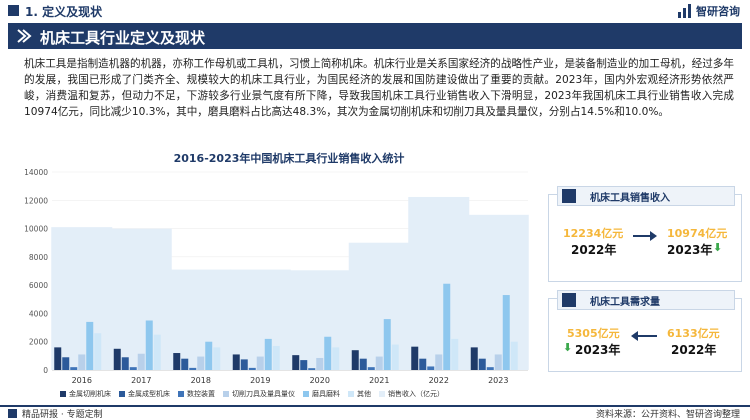 Image resolution: width=750 pixels, height=420 pixels. I want to click on bar-4-2016, so click(90, 345).